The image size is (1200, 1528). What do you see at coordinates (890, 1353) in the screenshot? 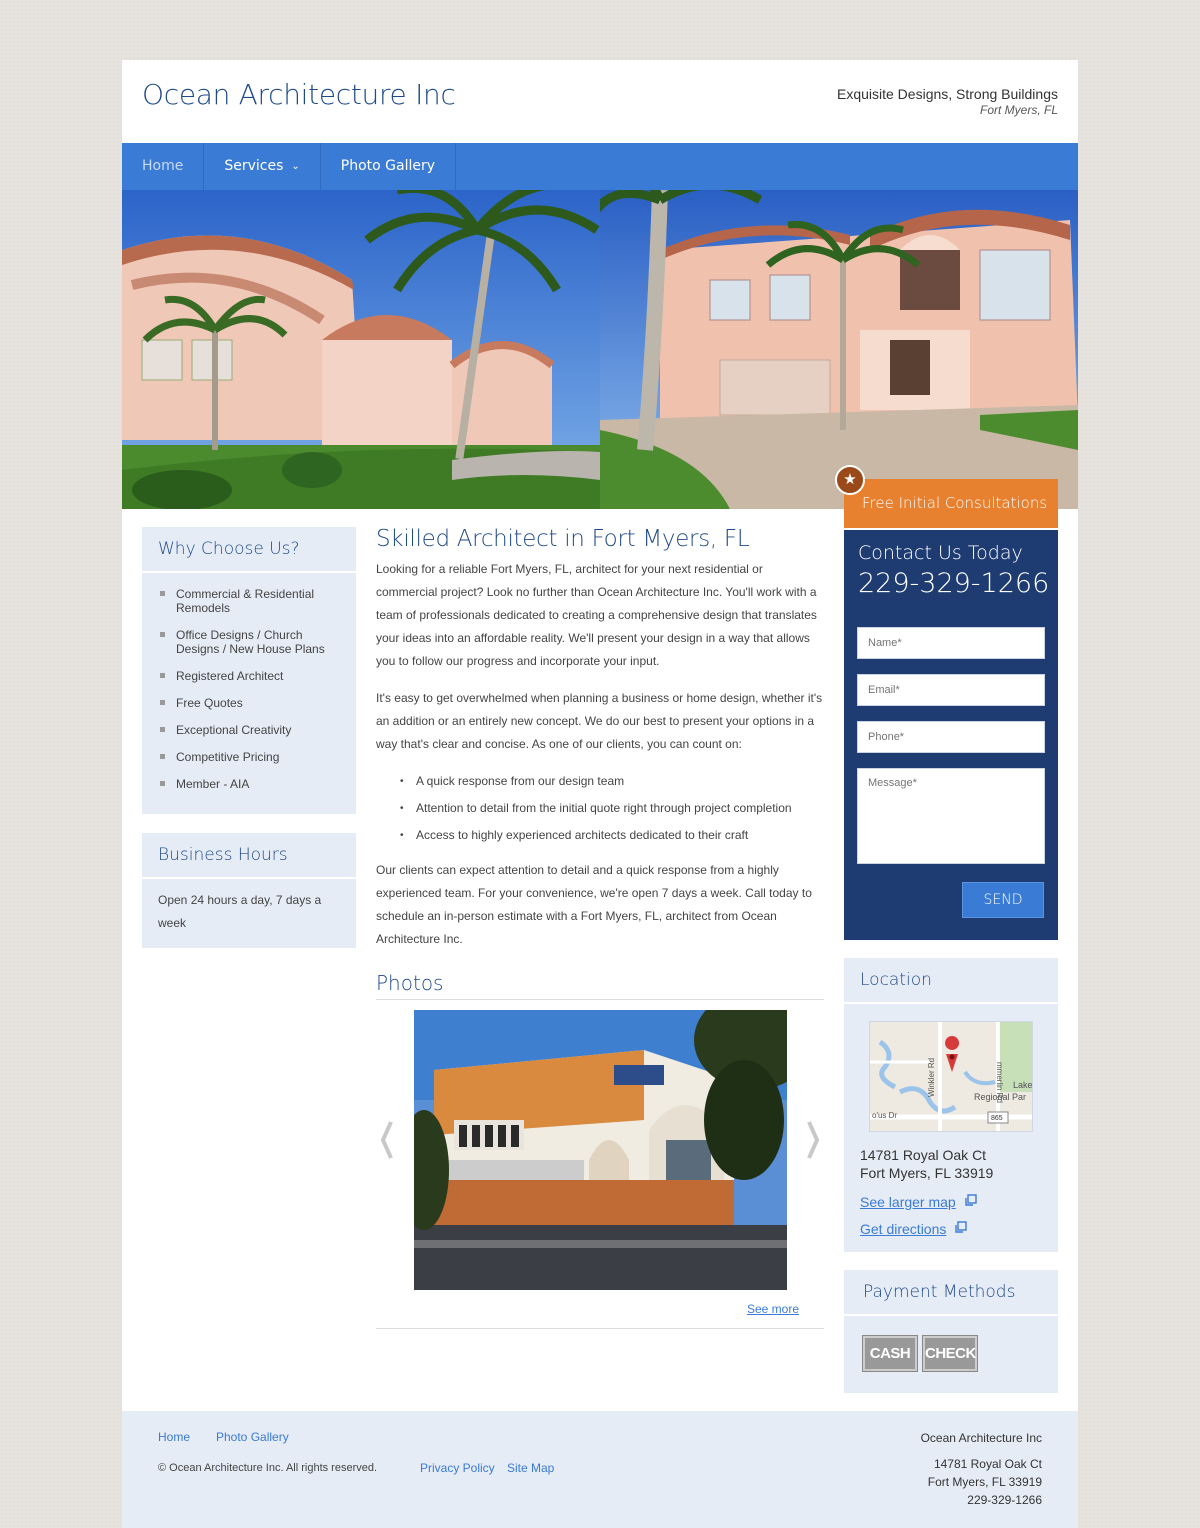
I see `cash-payment-icon: CASH` at bounding box center [890, 1353].